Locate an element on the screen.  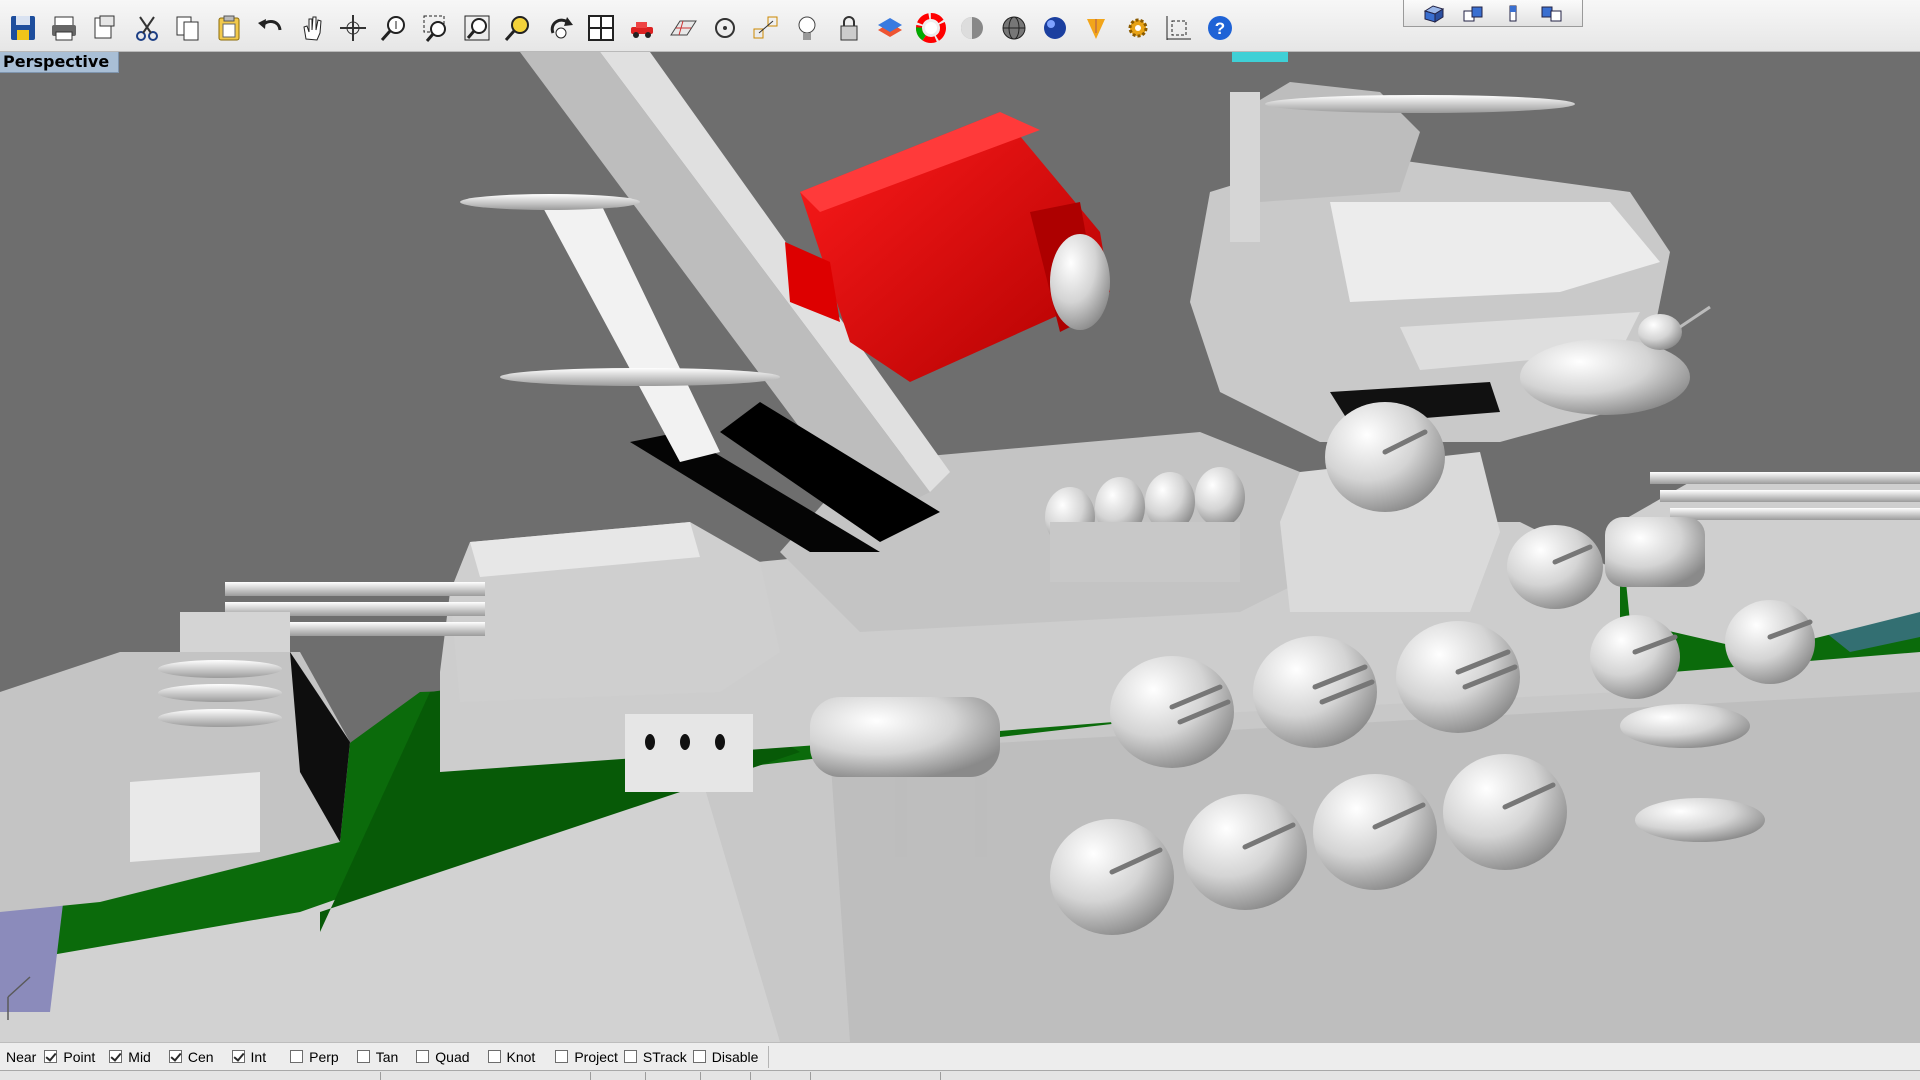
status-layer is located at coordinates (485, 1076).